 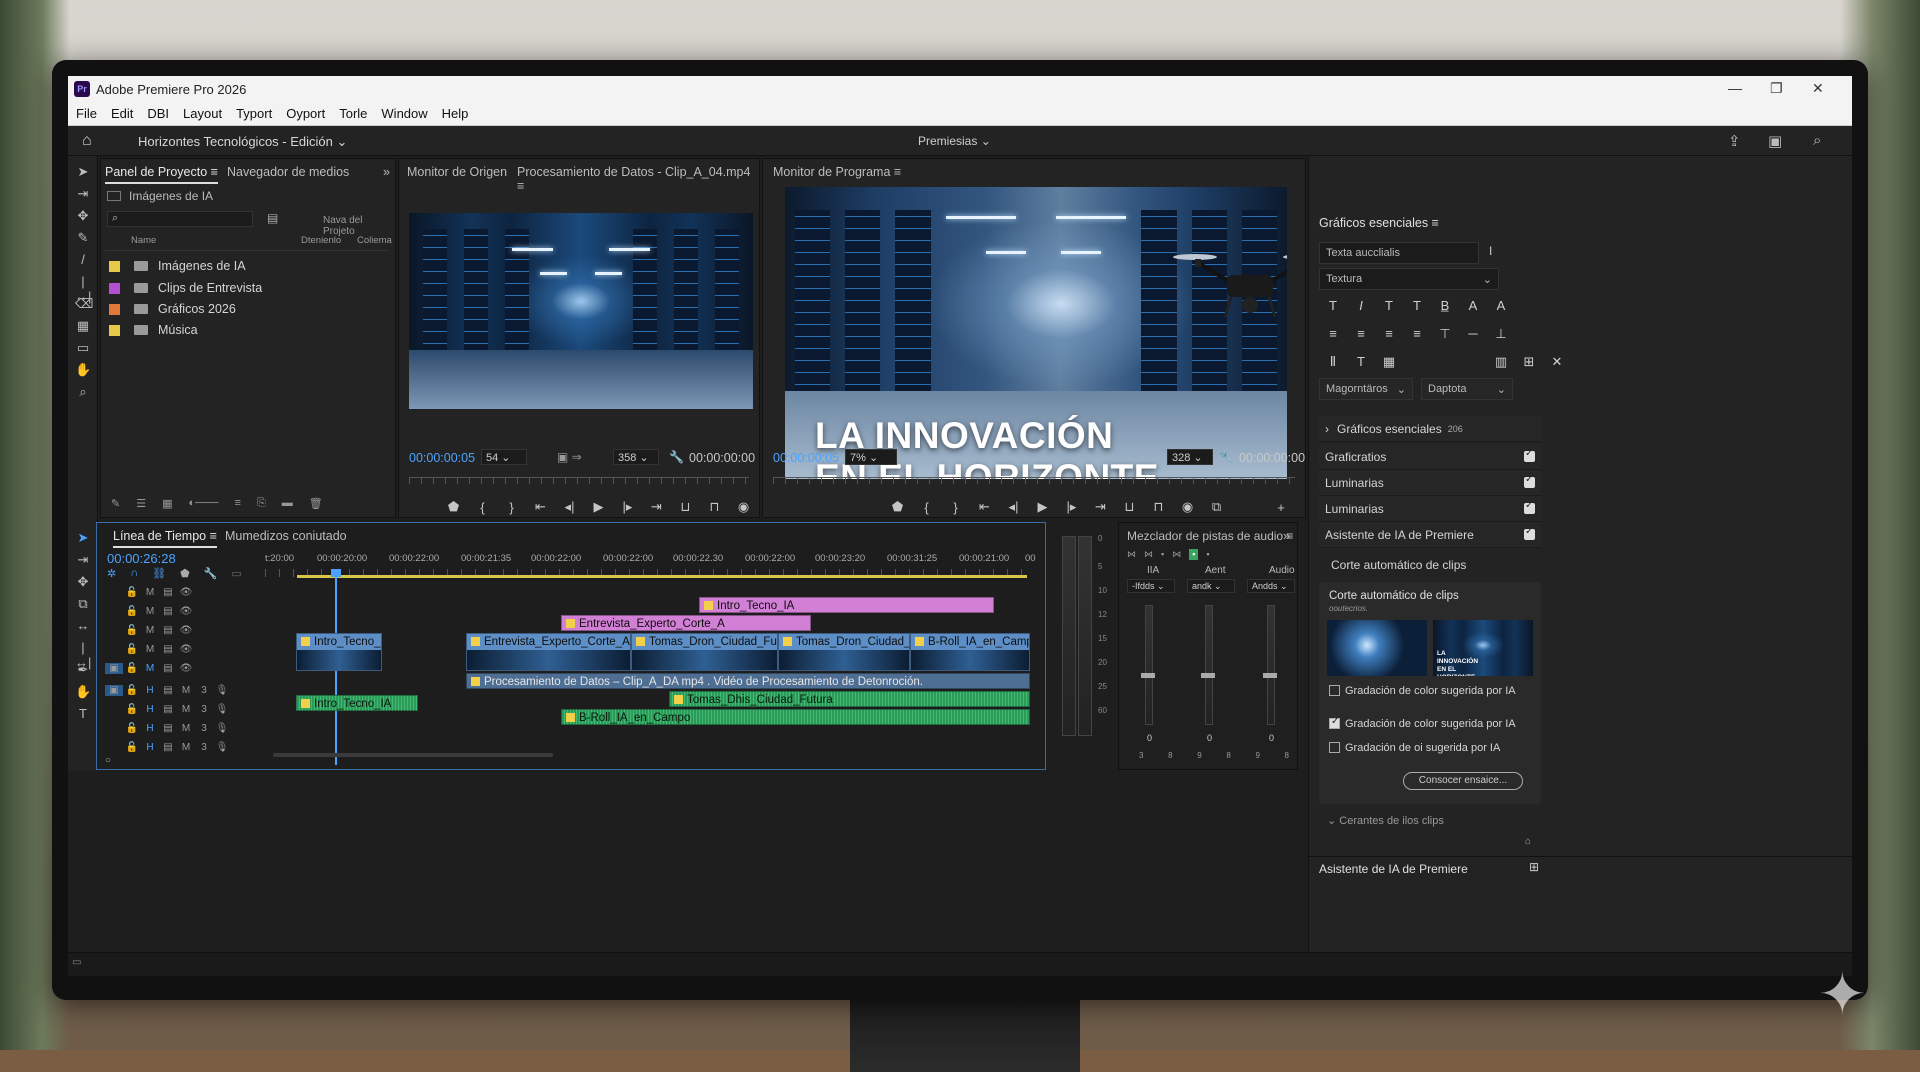 I want to click on option-checkbox, so click(x=1334, y=722).